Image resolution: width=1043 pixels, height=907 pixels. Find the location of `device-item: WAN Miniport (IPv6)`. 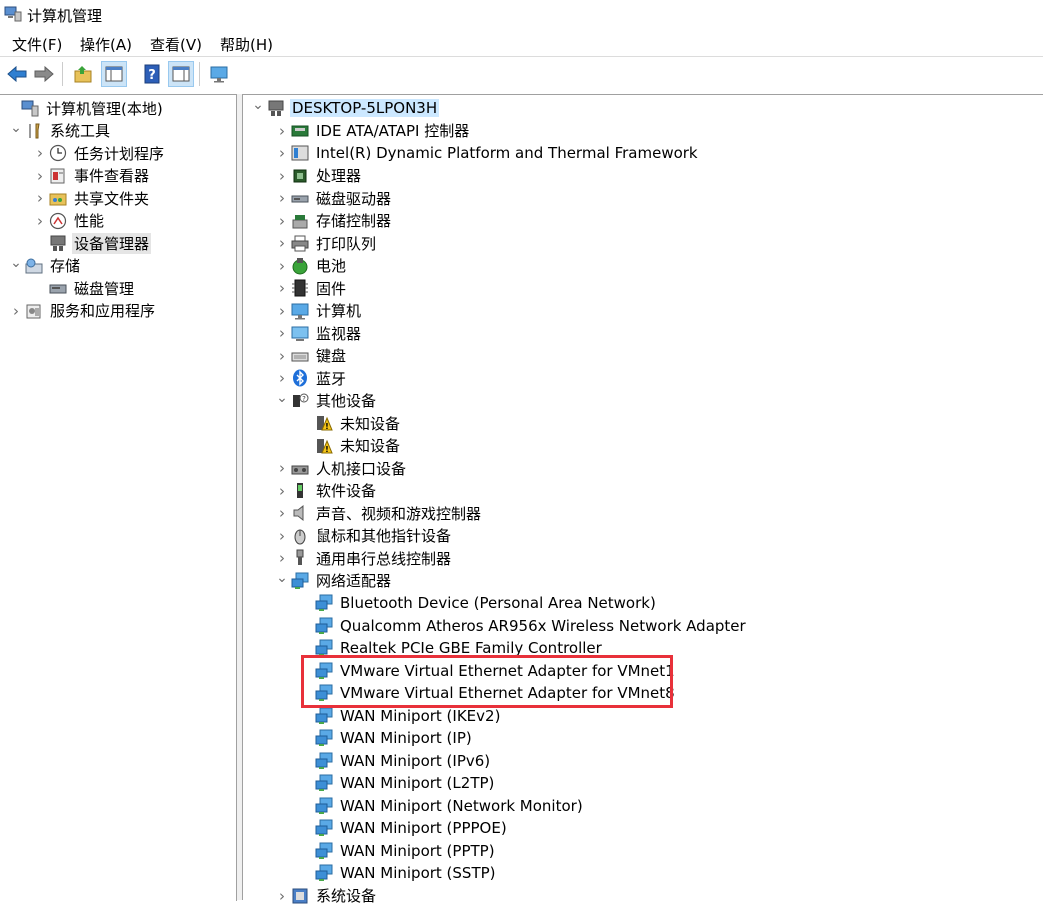

device-item: WAN Miniport (IPv6) is located at coordinates (395, 761).